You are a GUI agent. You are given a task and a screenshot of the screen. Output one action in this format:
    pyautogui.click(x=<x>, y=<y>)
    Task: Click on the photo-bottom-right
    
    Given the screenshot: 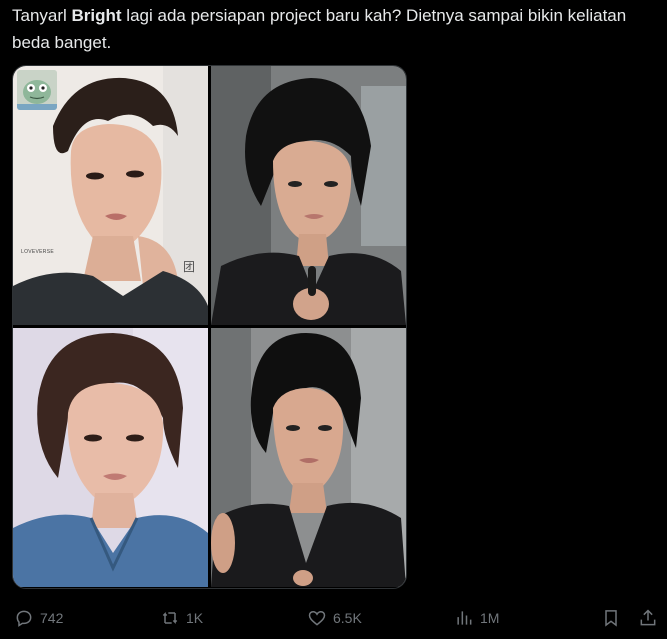 What is the action you would take?
    pyautogui.click(x=308, y=457)
    